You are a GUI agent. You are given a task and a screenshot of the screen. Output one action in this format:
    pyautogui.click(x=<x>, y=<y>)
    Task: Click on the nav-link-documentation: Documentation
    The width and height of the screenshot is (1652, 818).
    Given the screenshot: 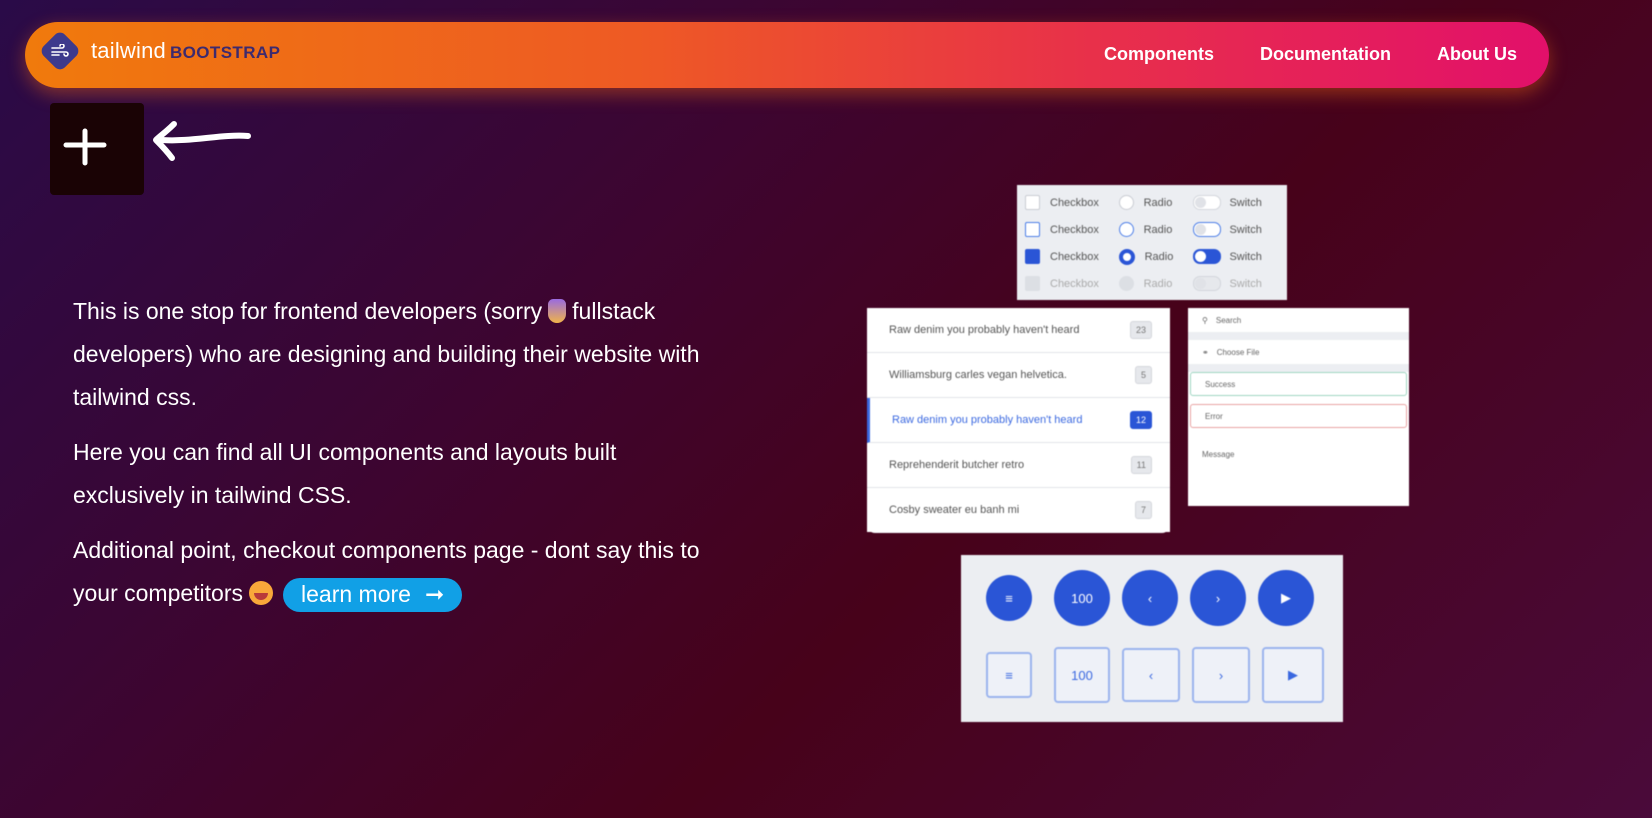 What is the action you would take?
    pyautogui.click(x=1325, y=54)
    